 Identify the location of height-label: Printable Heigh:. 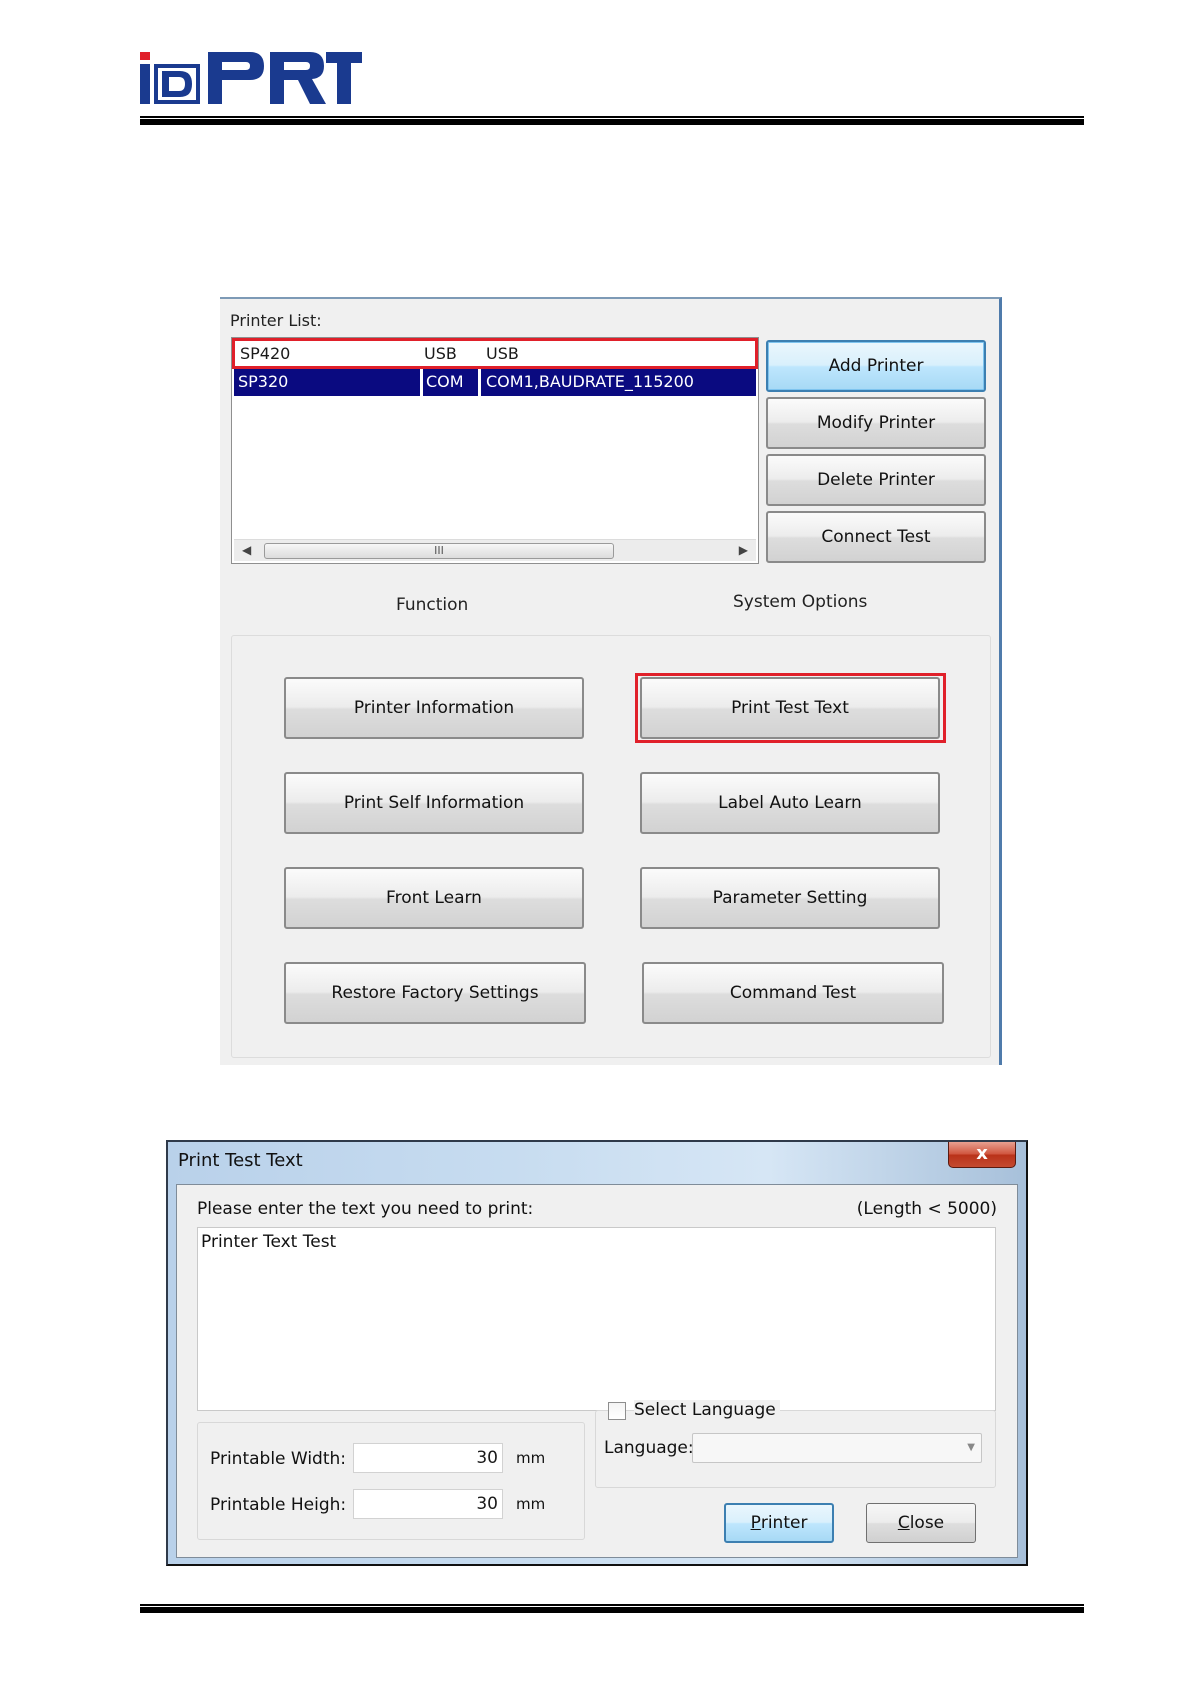
(278, 1505).